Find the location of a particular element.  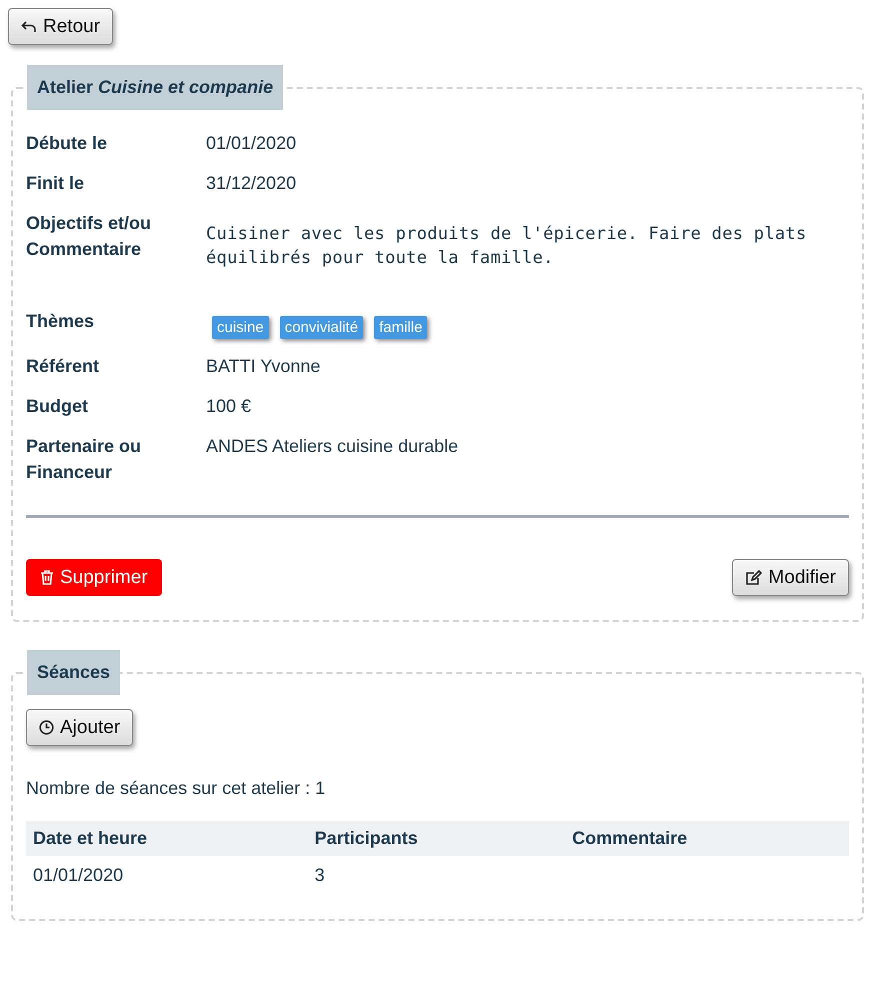

column-header: Commentaire is located at coordinates (707, 838).